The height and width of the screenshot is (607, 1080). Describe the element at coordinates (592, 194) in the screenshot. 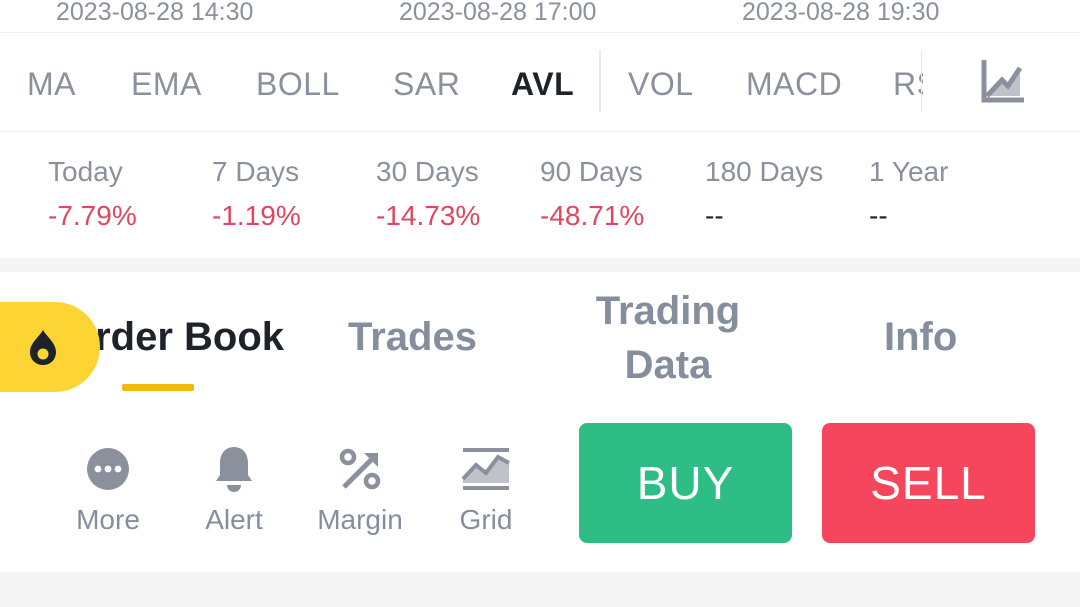

I see `performance-90-days: 90 Days -48.71%` at that location.